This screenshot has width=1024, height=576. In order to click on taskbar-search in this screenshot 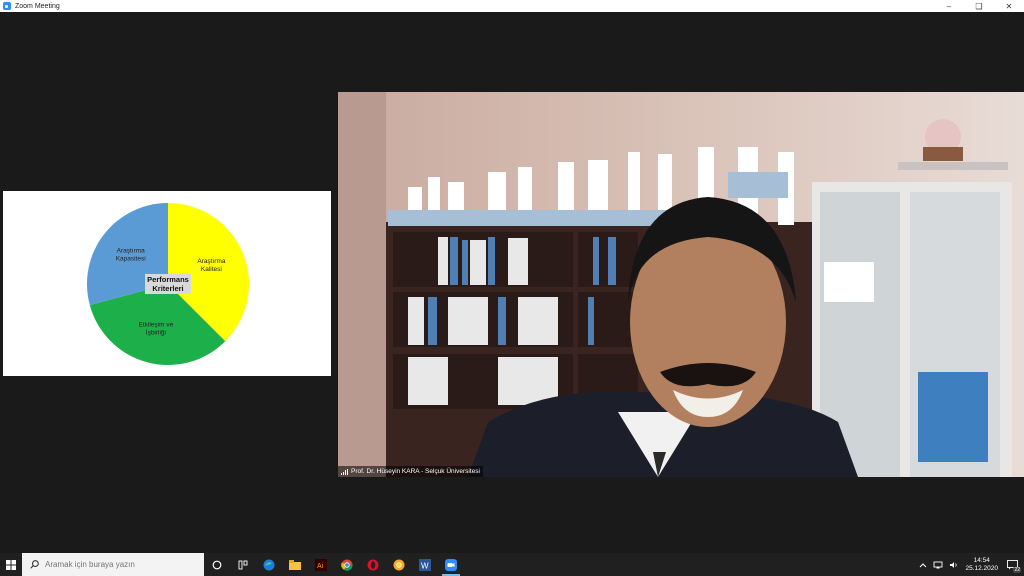, I will do `click(113, 564)`.